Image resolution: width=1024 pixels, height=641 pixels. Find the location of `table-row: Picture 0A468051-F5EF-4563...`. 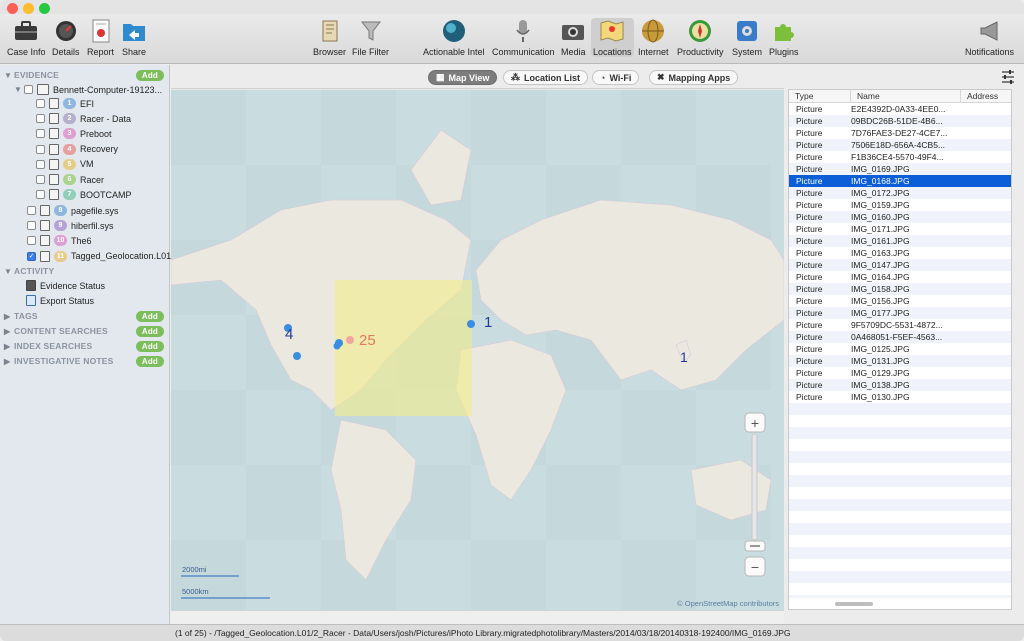

table-row: Picture 0A468051-F5EF-4563... is located at coordinates (900, 337).